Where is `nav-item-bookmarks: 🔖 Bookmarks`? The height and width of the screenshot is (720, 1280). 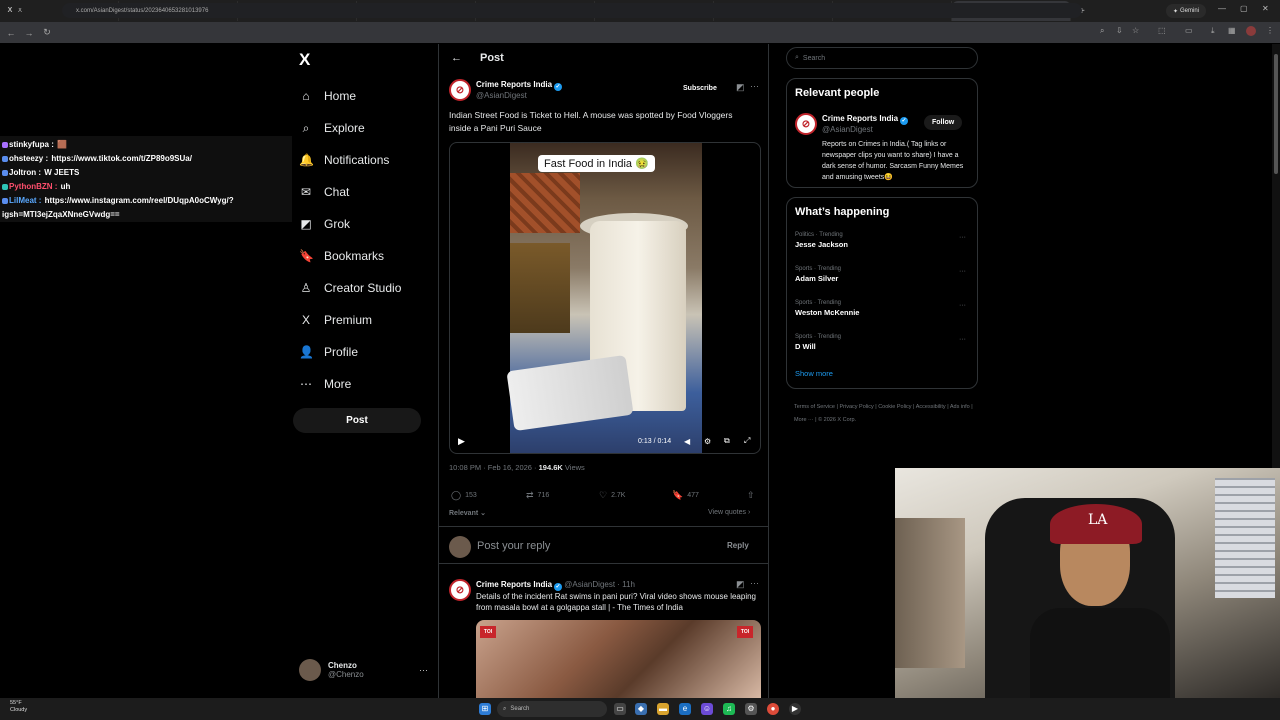
nav-item-bookmarks: 🔖 Bookmarks is located at coordinates (350, 256).